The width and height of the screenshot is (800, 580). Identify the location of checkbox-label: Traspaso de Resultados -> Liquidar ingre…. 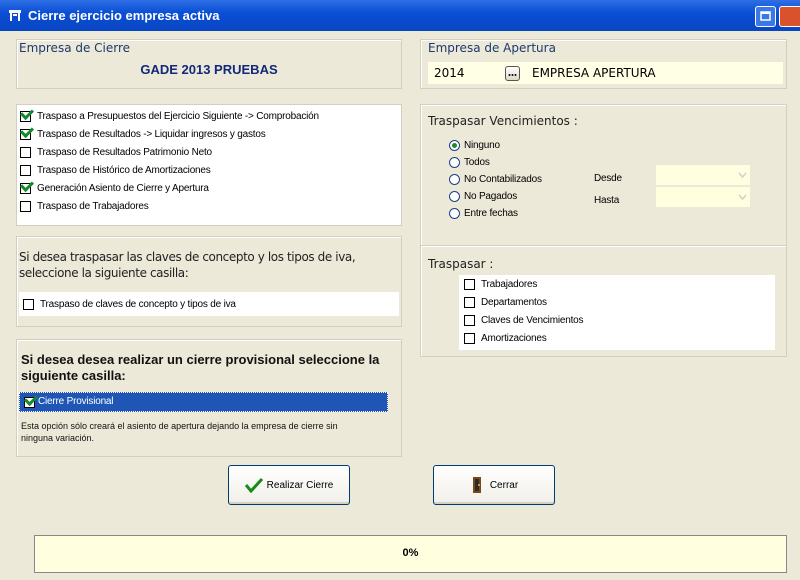
(151, 134).